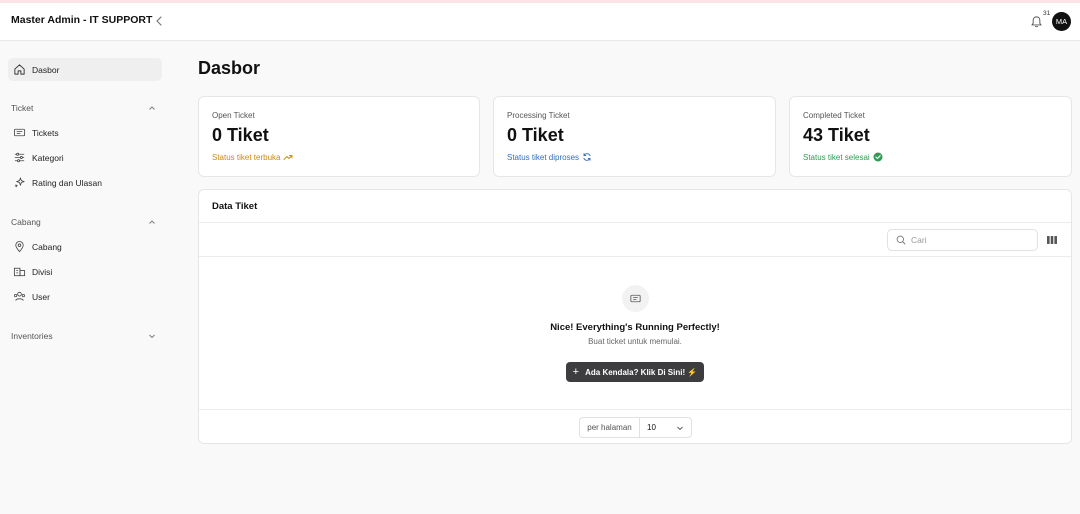 This screenshot has width=1080, height=514. What do you see at coordinates (229, 68) in the screenshot?
I see `page-title: Dasbor` at bounding box center [229, 68].